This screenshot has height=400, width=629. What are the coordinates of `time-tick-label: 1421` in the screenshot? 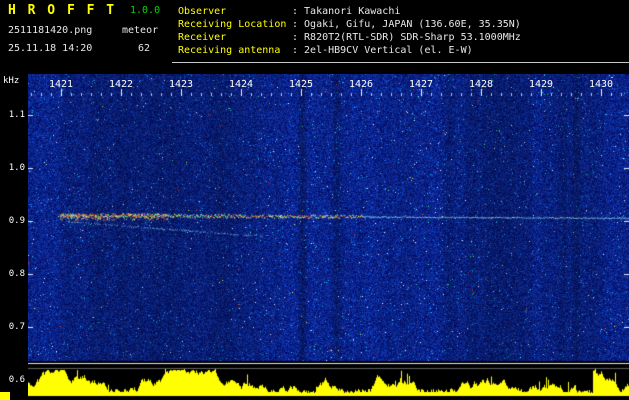 It's located at (61, 84).